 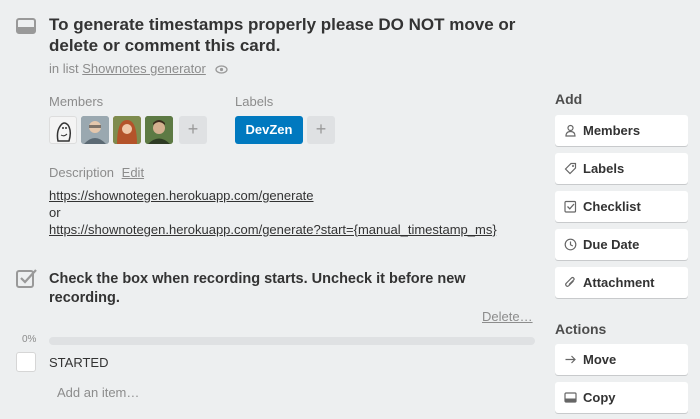 What do you see at coordinates (570, 130) in the screenshot?
I see `person-icon` at bounding box center [570, 130].